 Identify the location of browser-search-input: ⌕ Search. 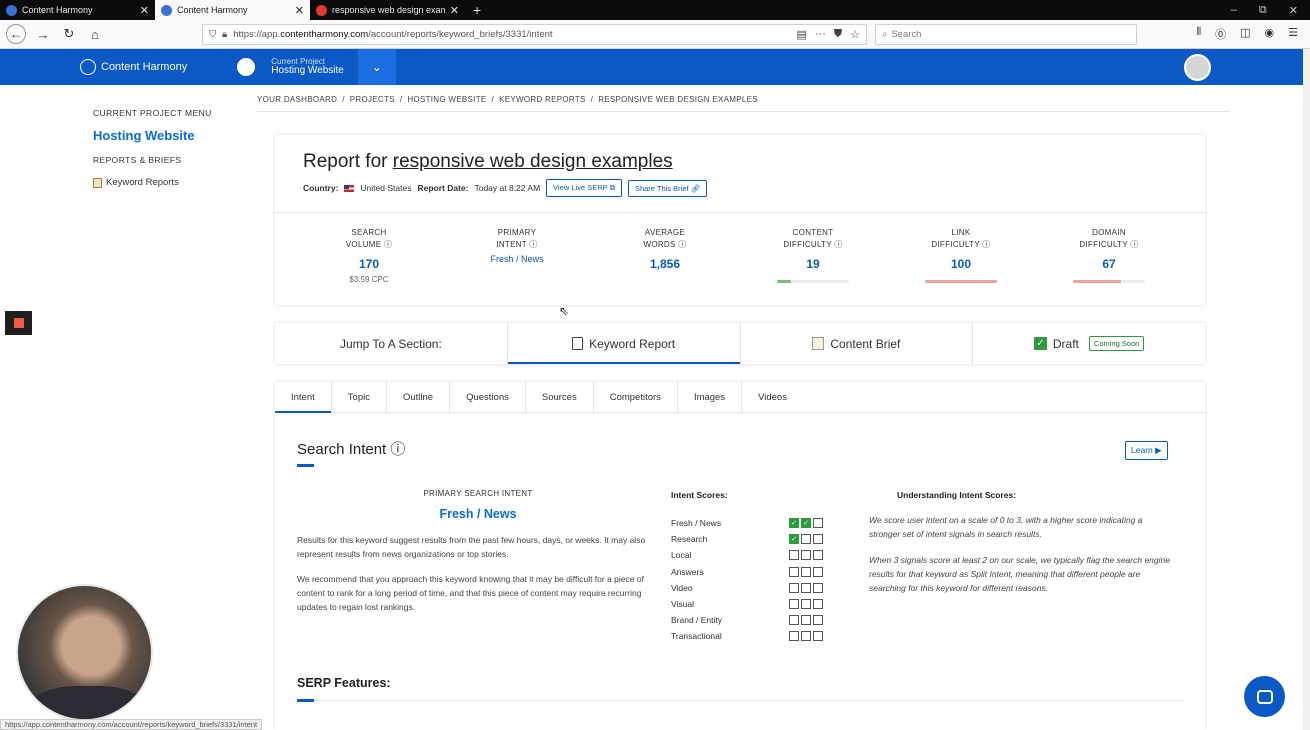
(1006, 34).